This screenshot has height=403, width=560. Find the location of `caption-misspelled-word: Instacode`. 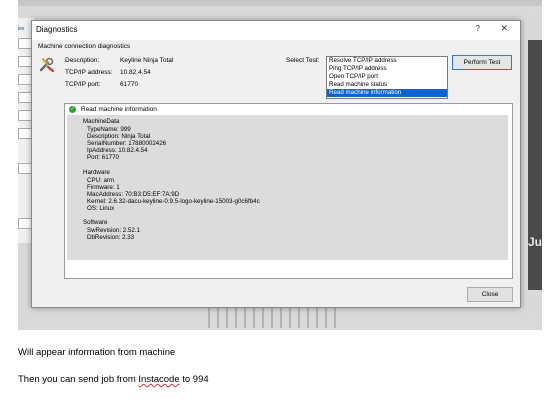

caption-misspelled-word: Instacode is located at coordinates (159, 379).